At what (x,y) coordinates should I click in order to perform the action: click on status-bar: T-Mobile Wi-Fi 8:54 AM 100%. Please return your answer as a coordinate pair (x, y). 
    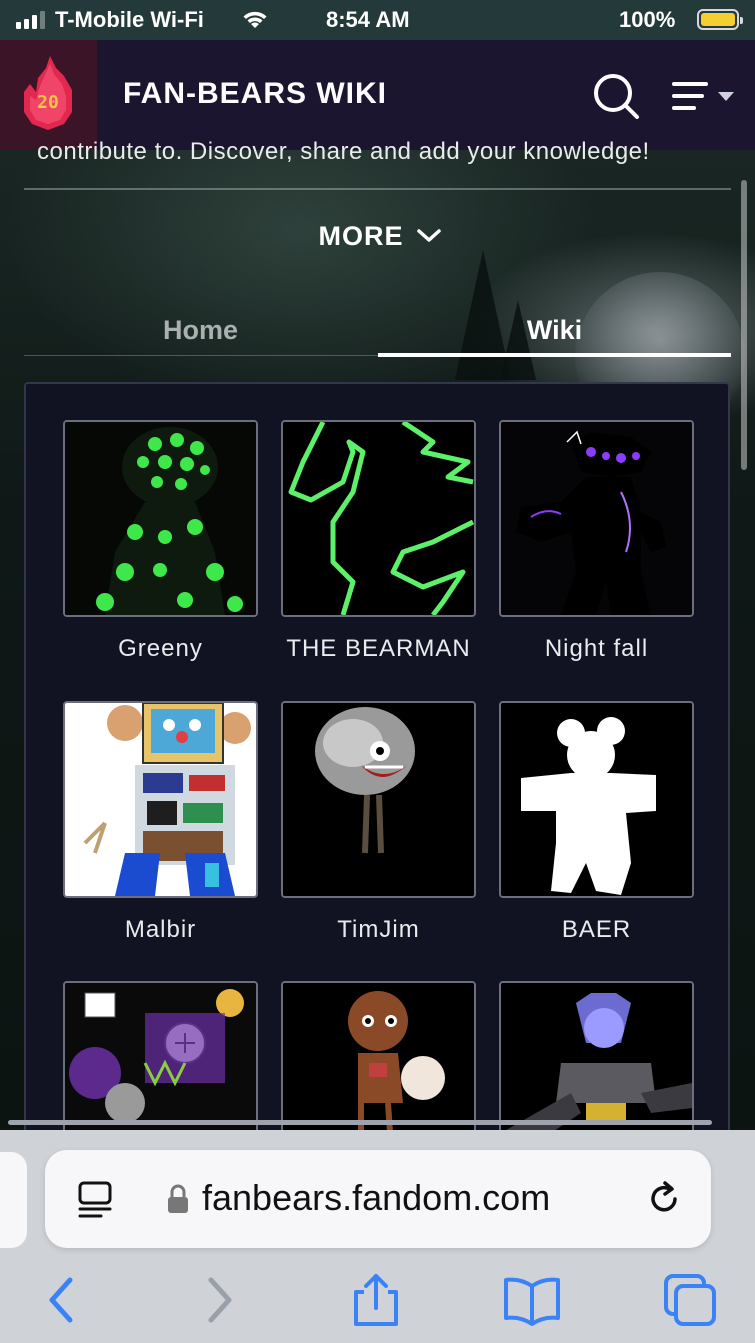
    Looking at the image, I should click on (377, 20).